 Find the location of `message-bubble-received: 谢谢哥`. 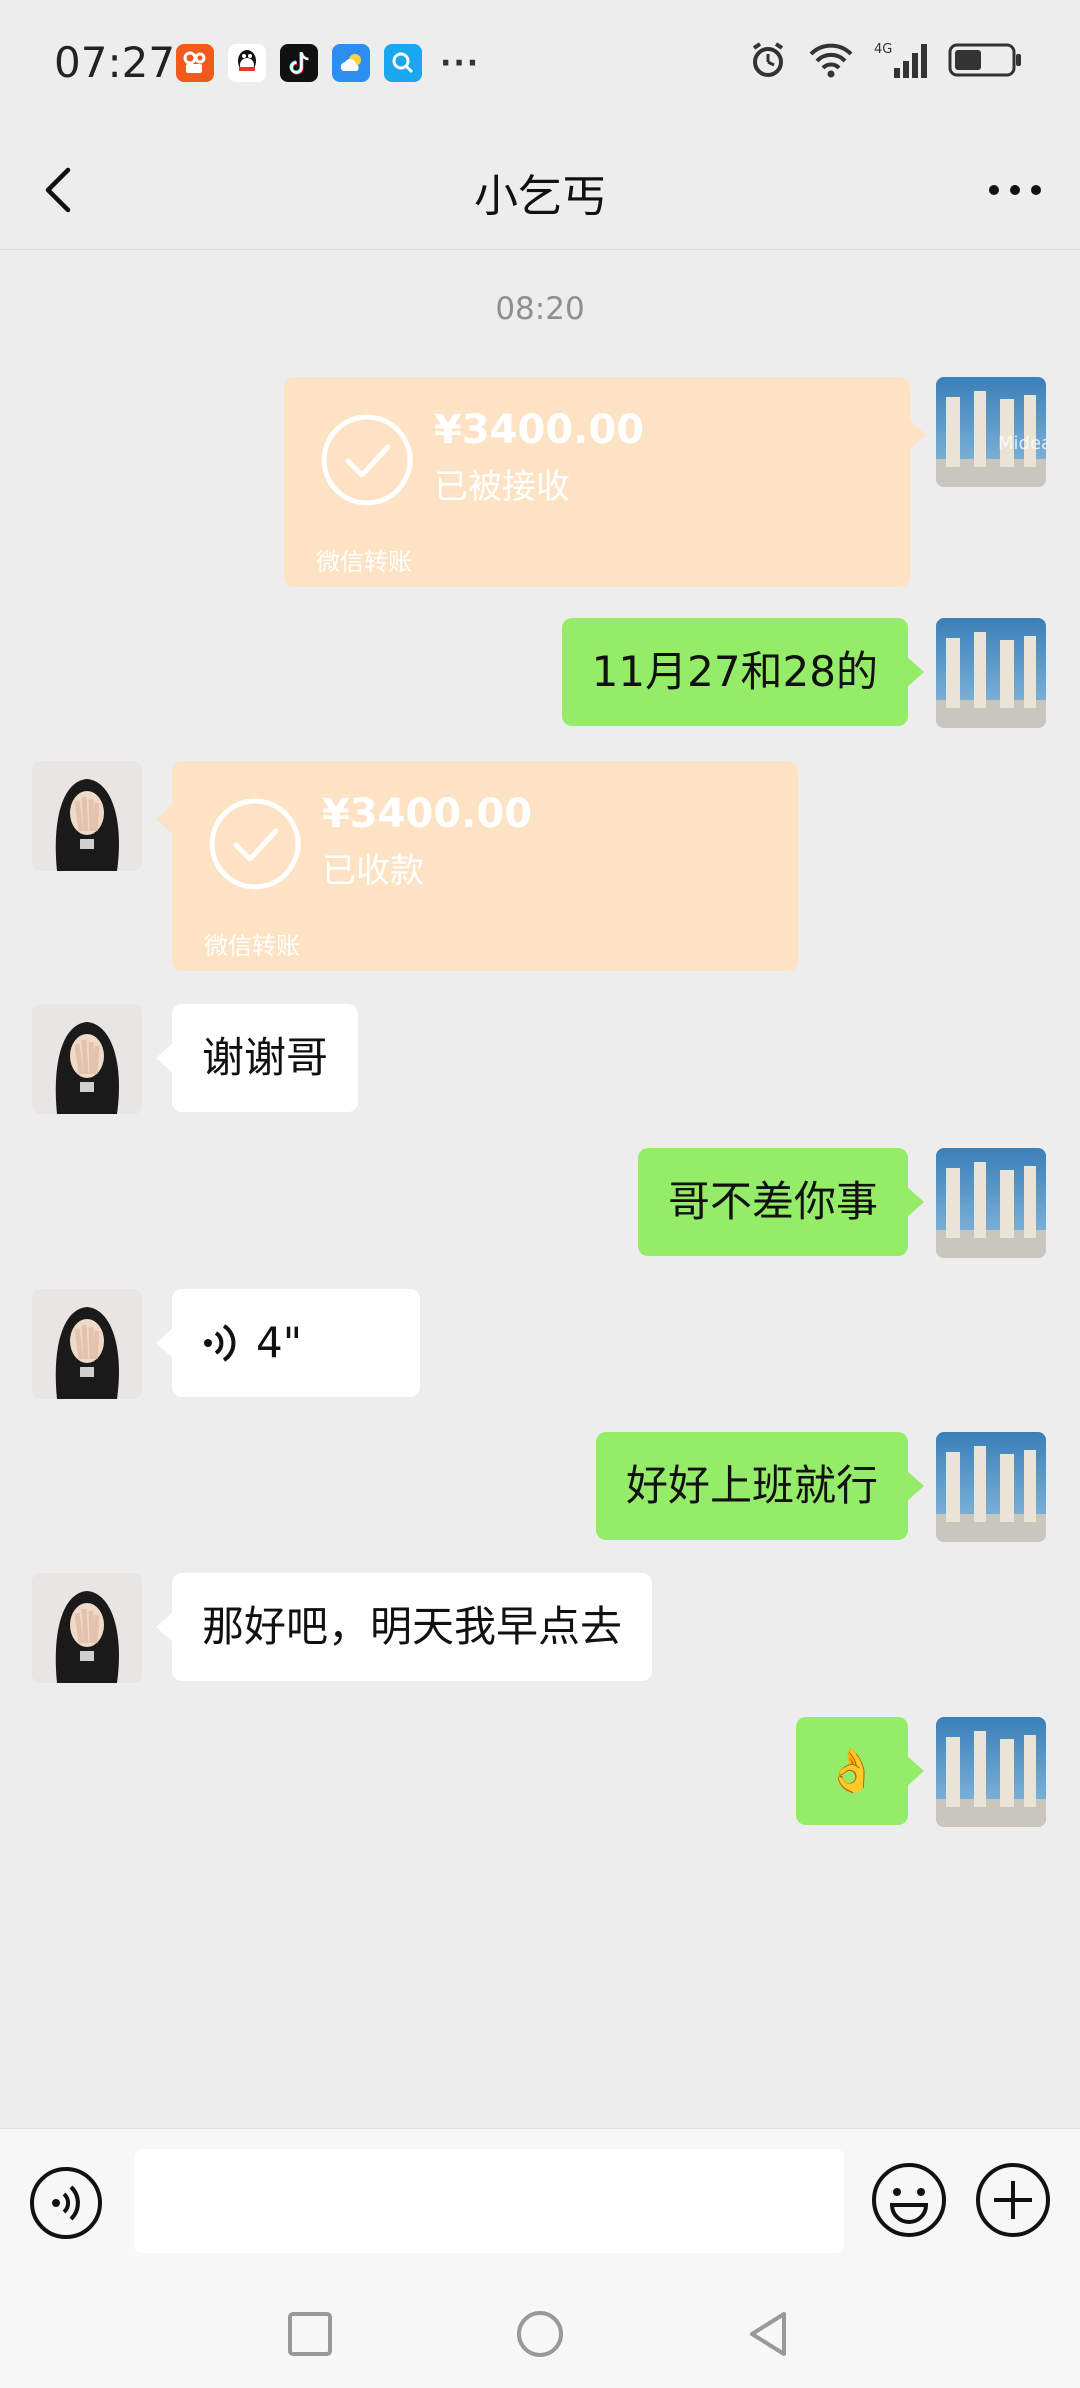

message-bubble-received: 谢谢哥 is located at coordinates (257, 1058).